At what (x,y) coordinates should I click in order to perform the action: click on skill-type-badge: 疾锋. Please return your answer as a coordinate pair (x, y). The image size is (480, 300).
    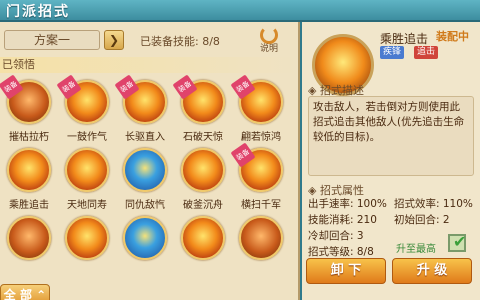
    Looking at the image, I should click on (392, 52).